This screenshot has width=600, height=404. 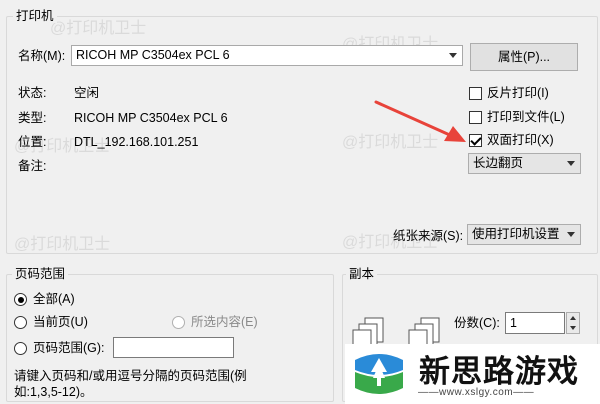 I want to click on copies-count-input: 1, so click(x=535, y=323).